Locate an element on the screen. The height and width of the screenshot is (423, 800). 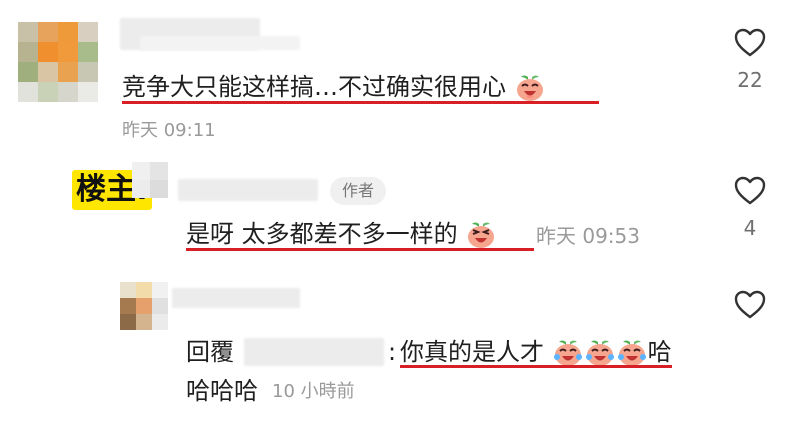
like-count: 22 is located at coordinates (750, 80).